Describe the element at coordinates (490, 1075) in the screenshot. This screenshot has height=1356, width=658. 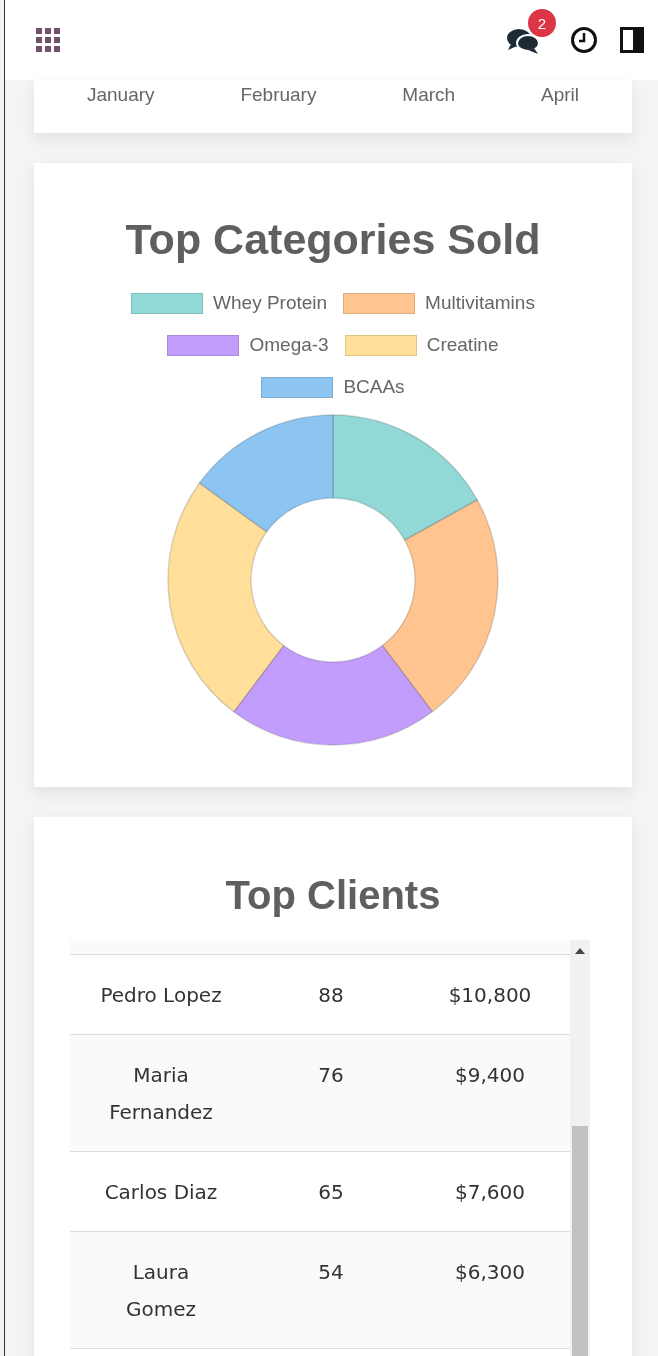
I see `table-cell-text: $9,400` at that location.